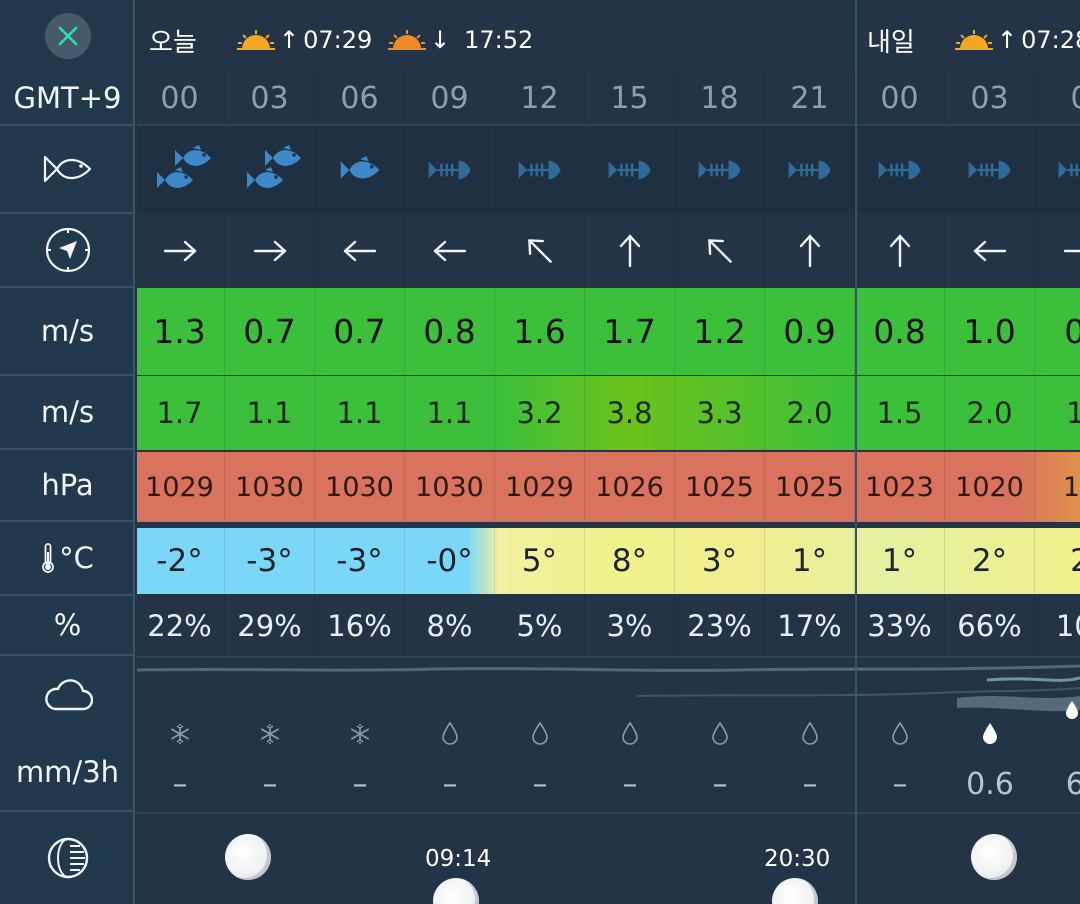  Describe the element at coordinates (450, 626) in the screenshot. I see `humidity-cell: 8%` at that location.